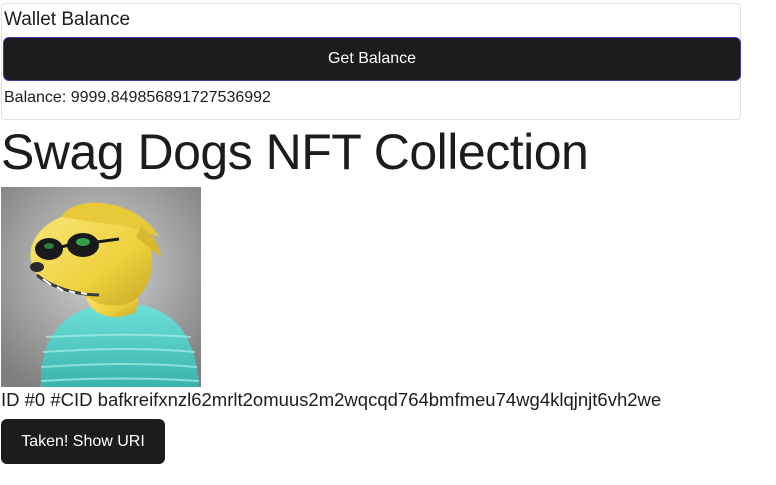  I want to click on nft-id: ID #0, so click(23, 399).